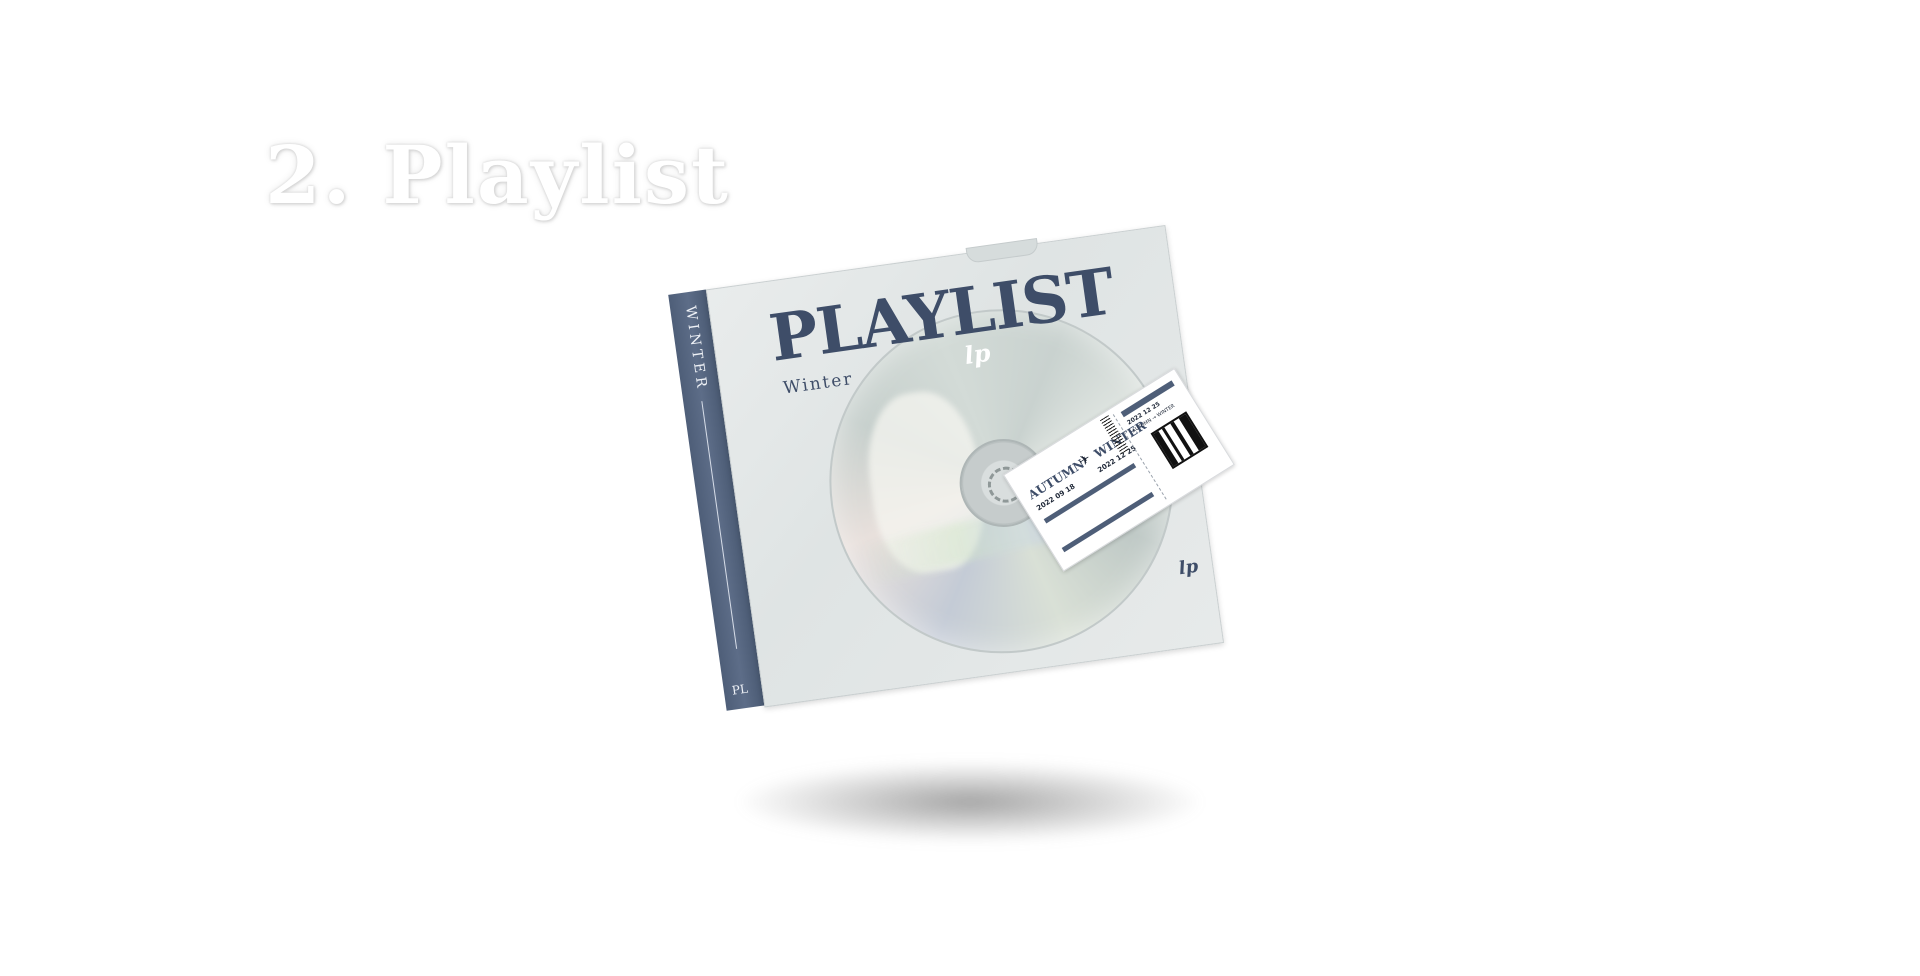 The image size is (1920, 976). What do you see at coordinates (1002, 250) in the screenshot?
I see `case-tab` at bounding box center [1002, 250].